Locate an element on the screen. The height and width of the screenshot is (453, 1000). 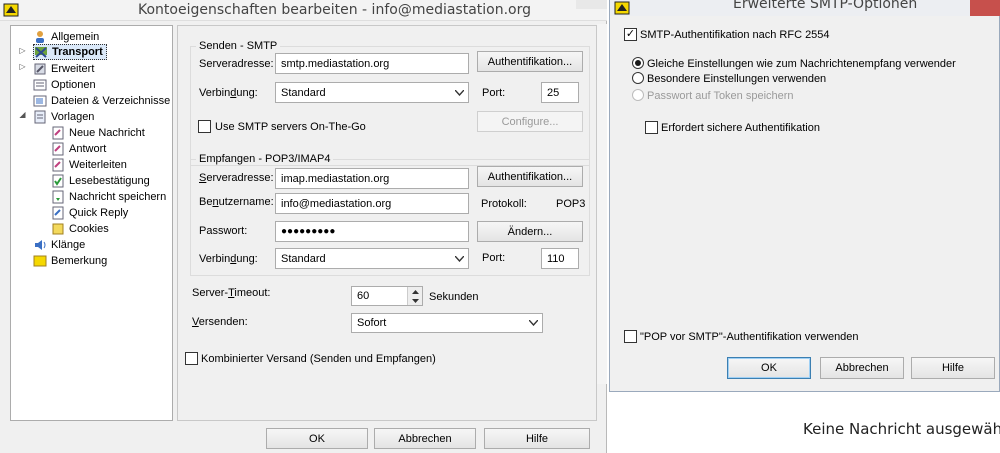
forward-icon is located at coordinates (58, 165).